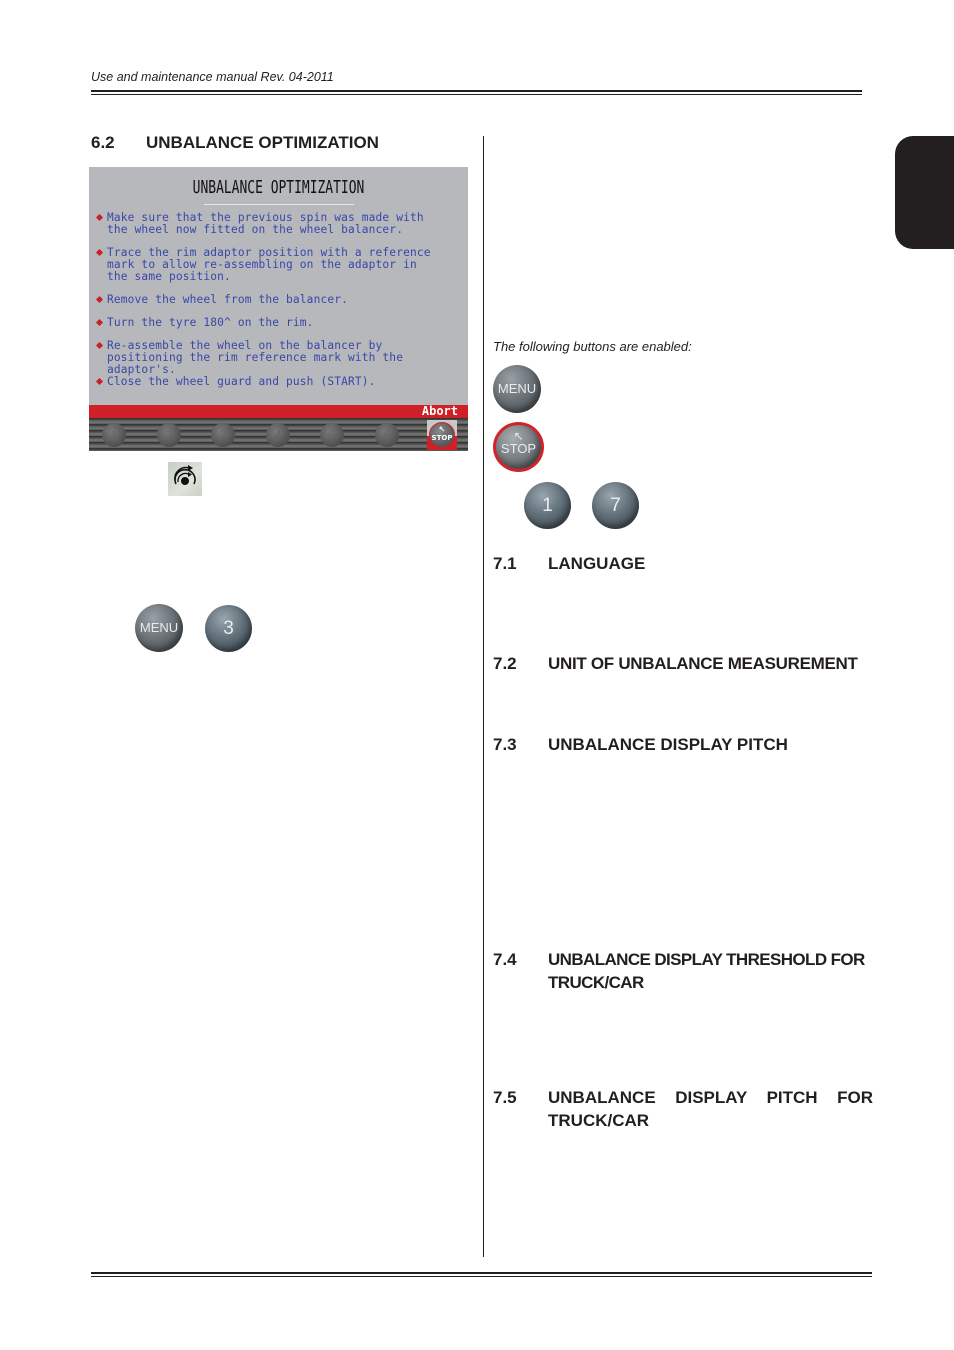 The width and height of the screenshot is (954, 1350). What do you see at coordinates (169, 435) in the screenshot?
I see `function-key-2: 2` at bounding box center [169, 435].